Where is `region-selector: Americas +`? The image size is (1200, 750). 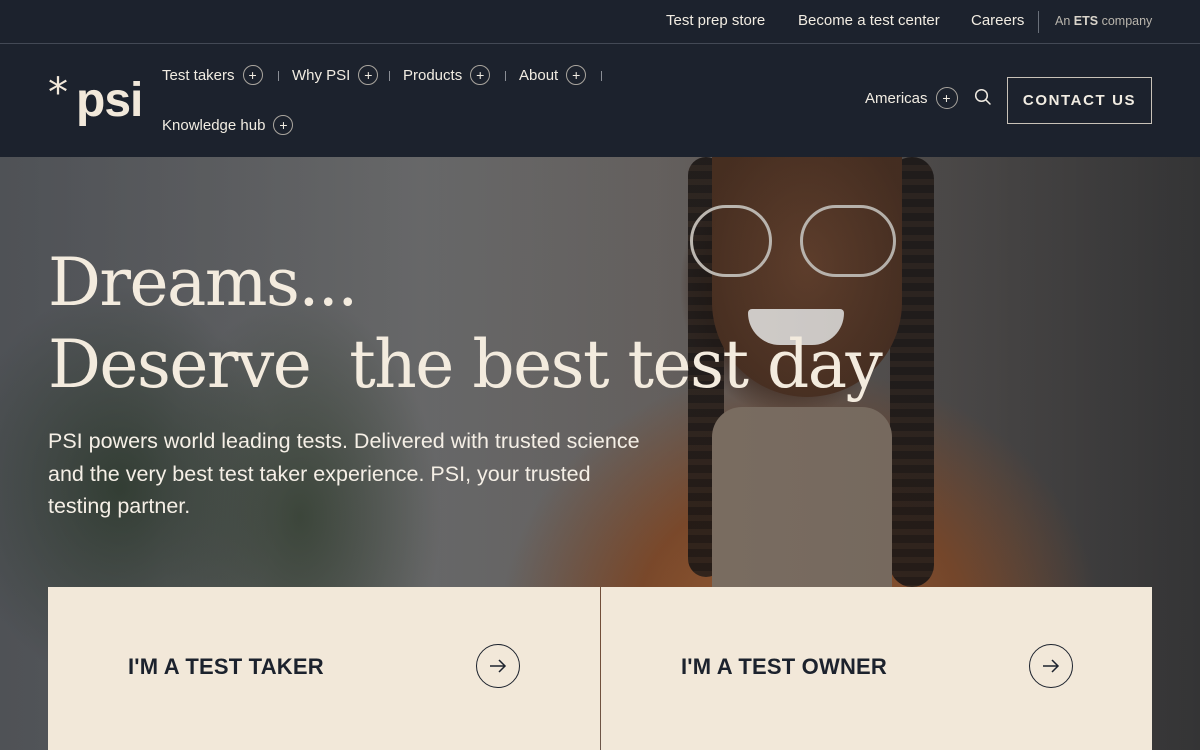 region-selector: Americas + is located at coordinates (911, 98).